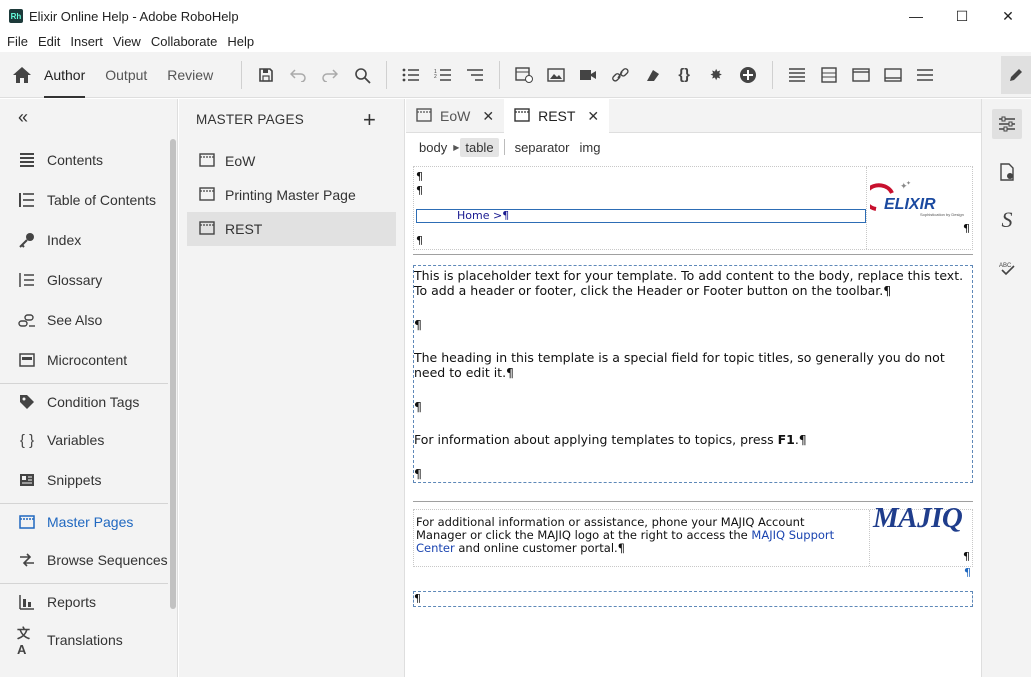 The height and width of the screenshot is (677, 1031). I want to click on browse-icon, so click(27, 560).